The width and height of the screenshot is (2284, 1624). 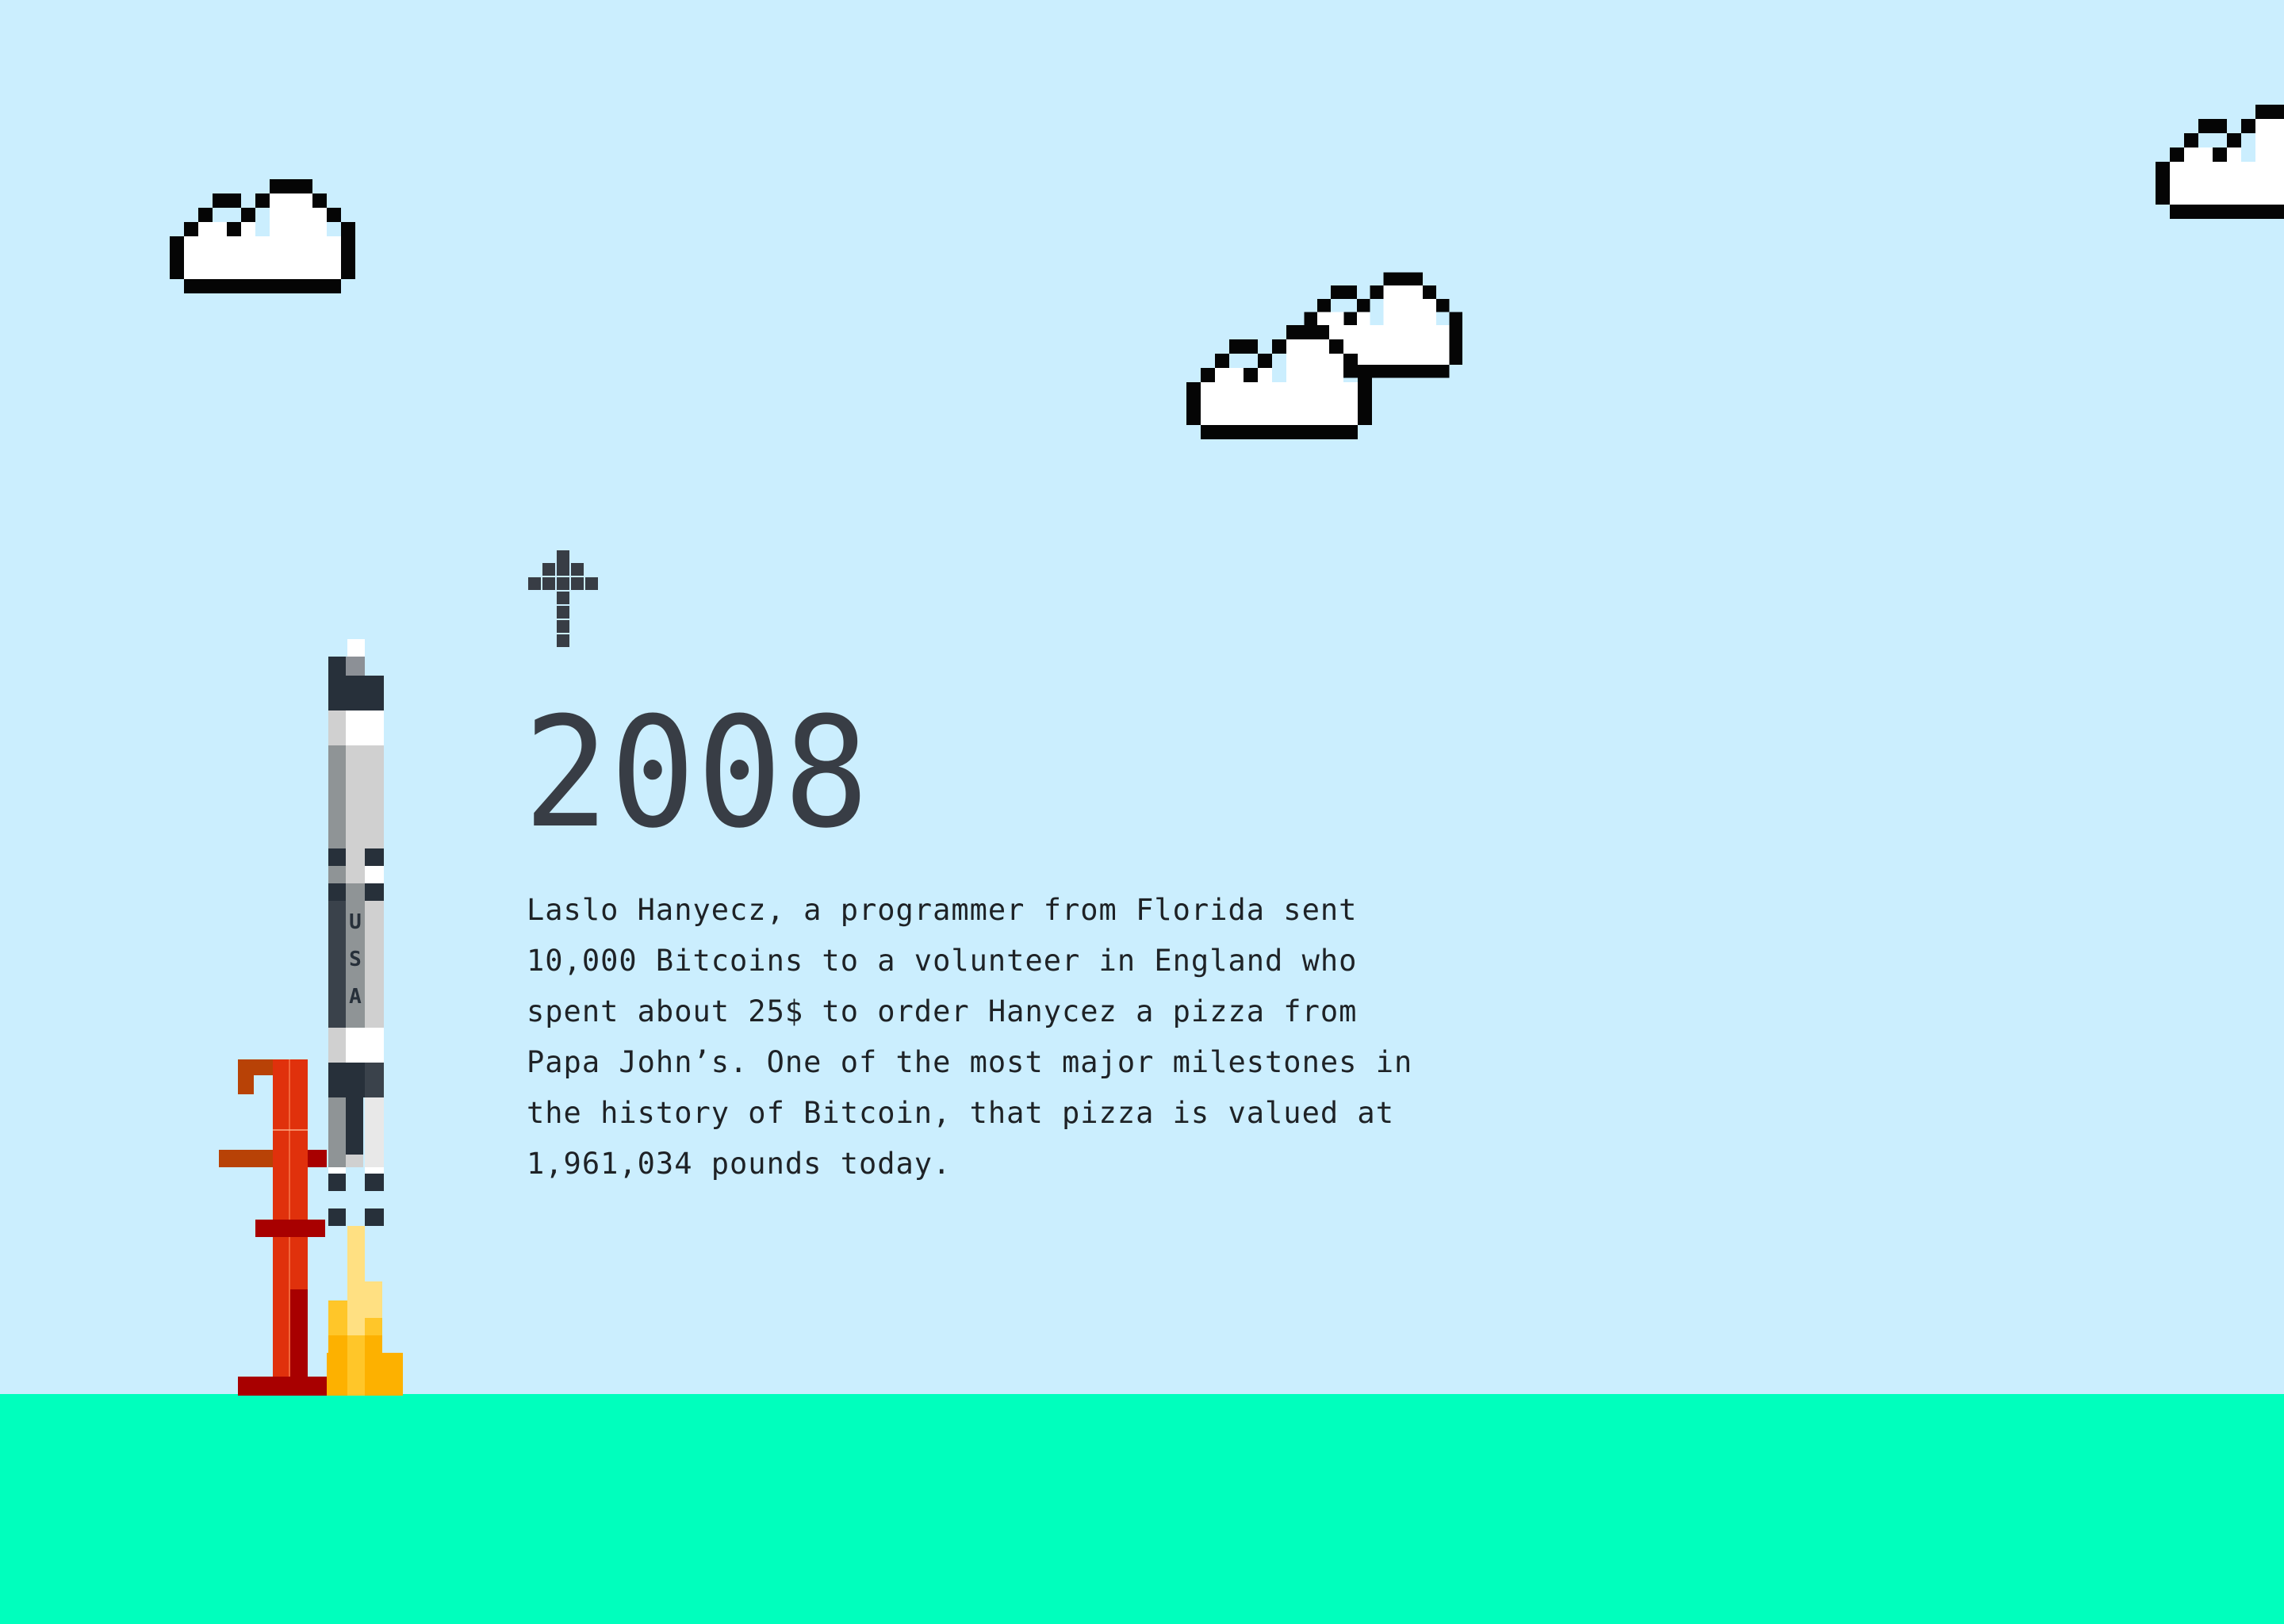 I want to click on svg-text: U, so click(x=355, y=922).